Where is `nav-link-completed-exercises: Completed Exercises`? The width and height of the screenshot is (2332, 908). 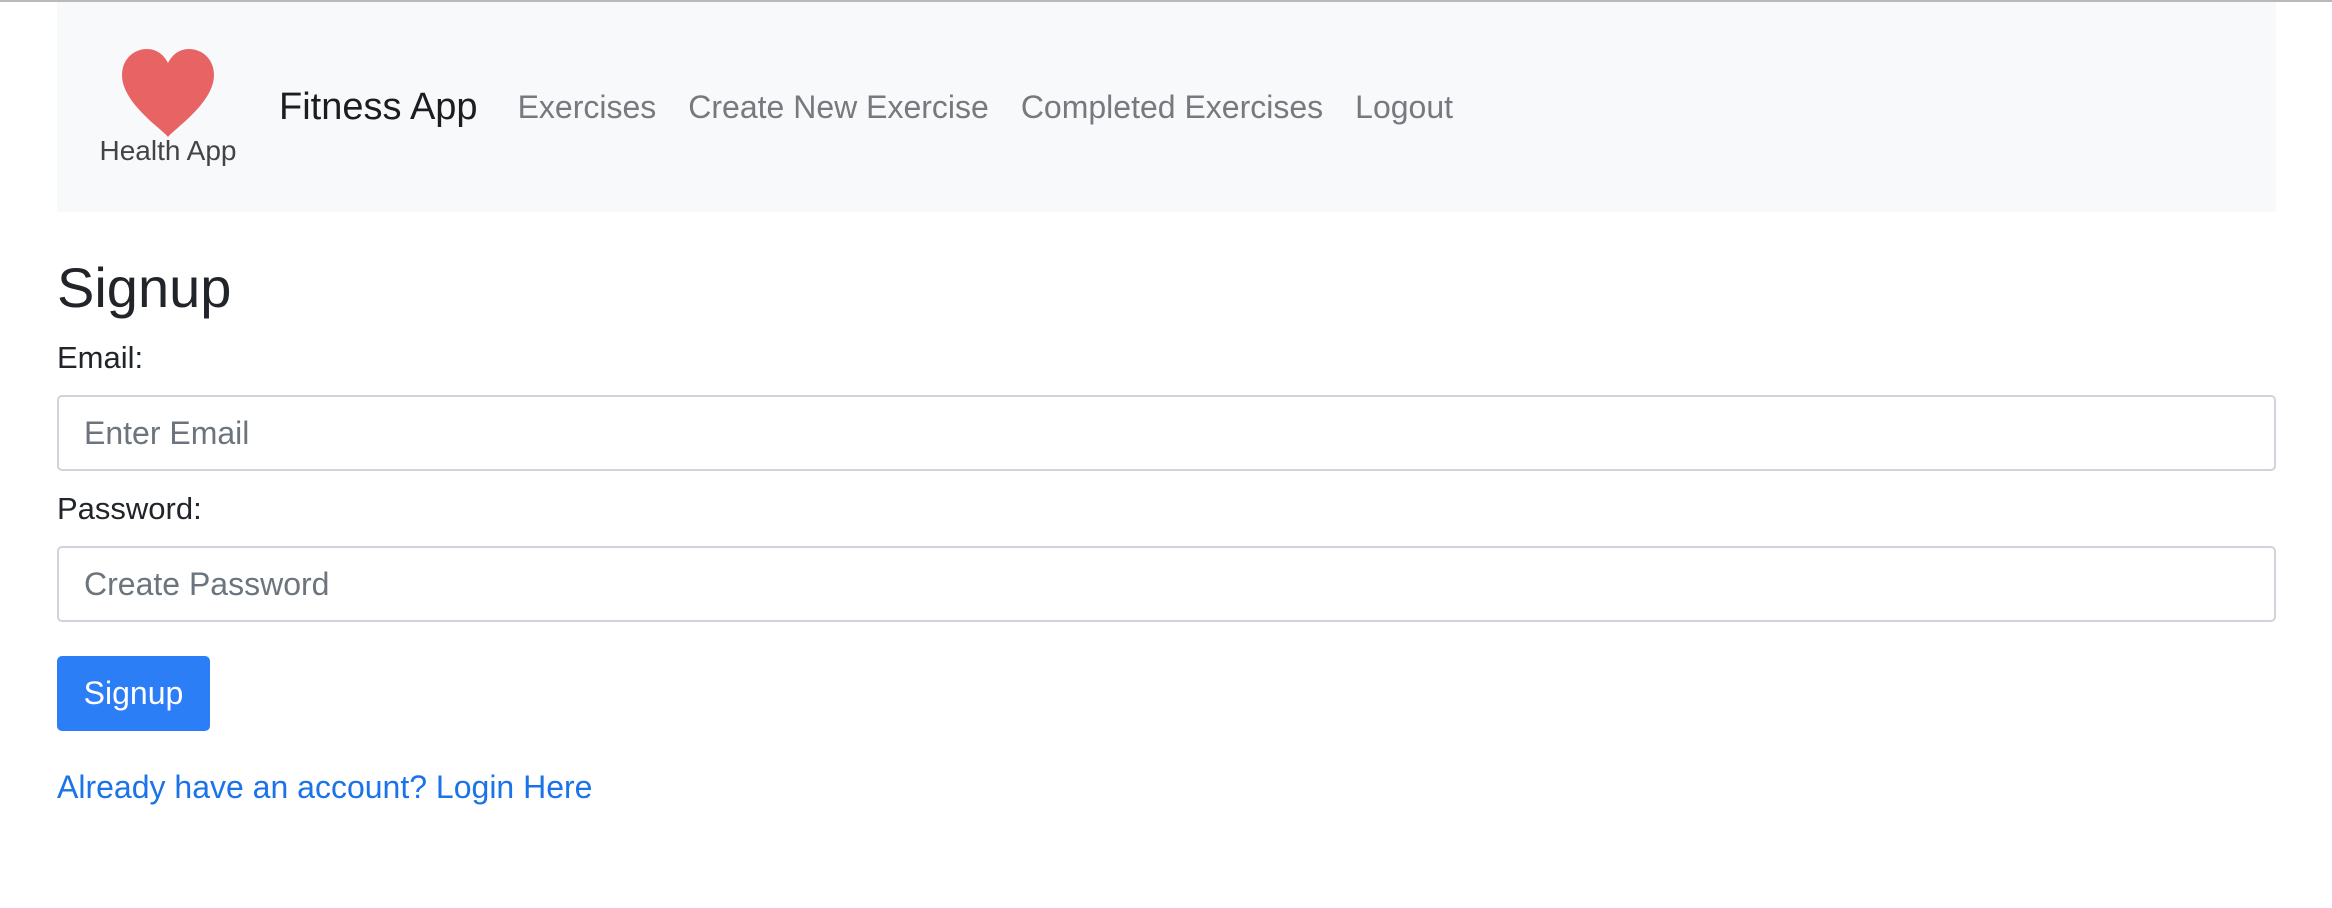 nav-link-completed-exercises: Completed Exercises is located at coordinates (1172, 107).